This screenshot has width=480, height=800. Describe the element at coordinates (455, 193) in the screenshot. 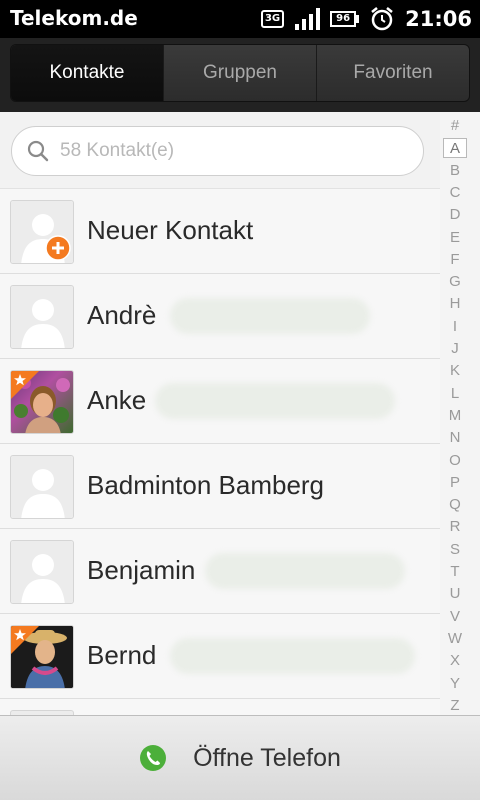

I see `index-letter: C` at that location.